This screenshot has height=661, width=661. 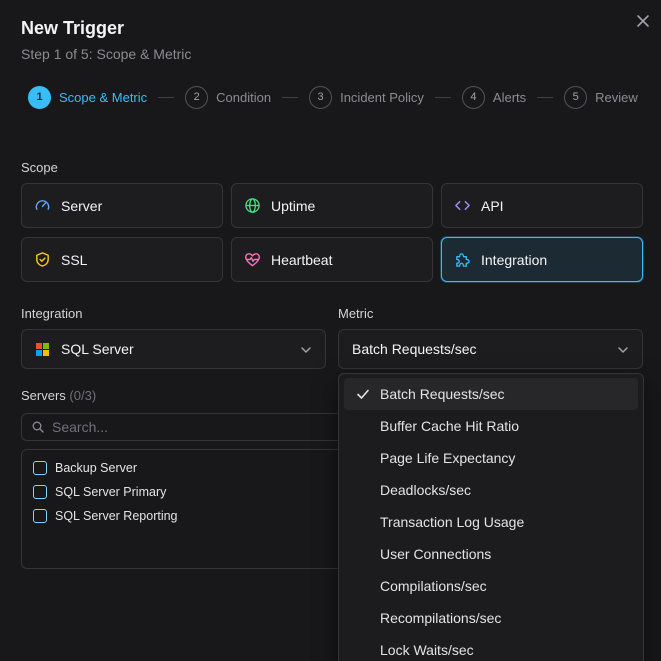 I want to click on metric-option: Transaction Log Usage, so click(x=491, y=522).